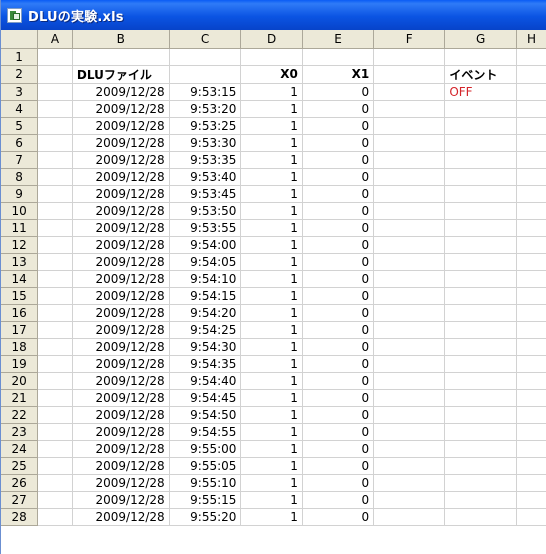 The width and height of the screenshot is (546, 554). I want to click on row-header: 3, so click(20, 92).